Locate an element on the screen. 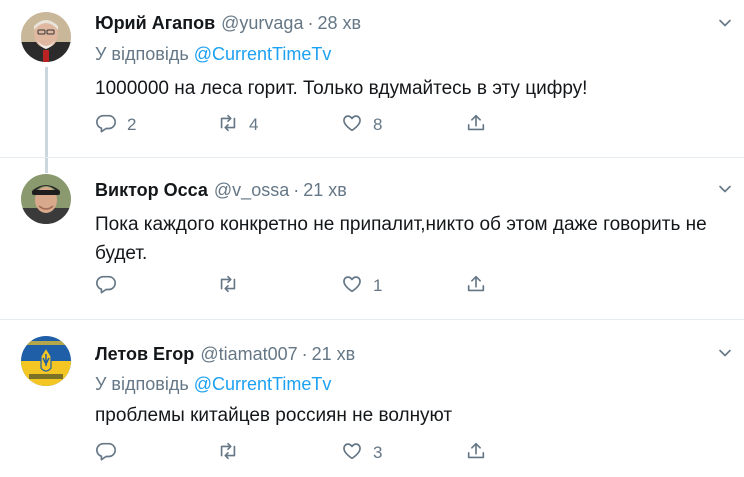 Image resolution: width=744 pixels, height=477 pixels. retweet-button: 4 is located at coordinates (237, 125).